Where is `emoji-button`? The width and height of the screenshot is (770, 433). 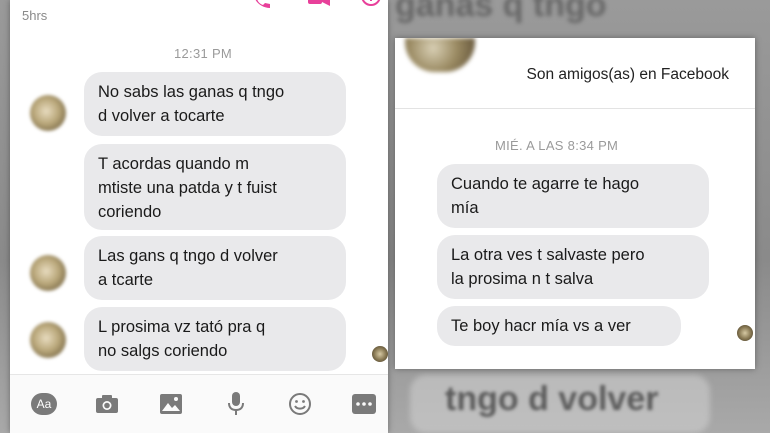
emoji-button is located at coordinates (300, 404).